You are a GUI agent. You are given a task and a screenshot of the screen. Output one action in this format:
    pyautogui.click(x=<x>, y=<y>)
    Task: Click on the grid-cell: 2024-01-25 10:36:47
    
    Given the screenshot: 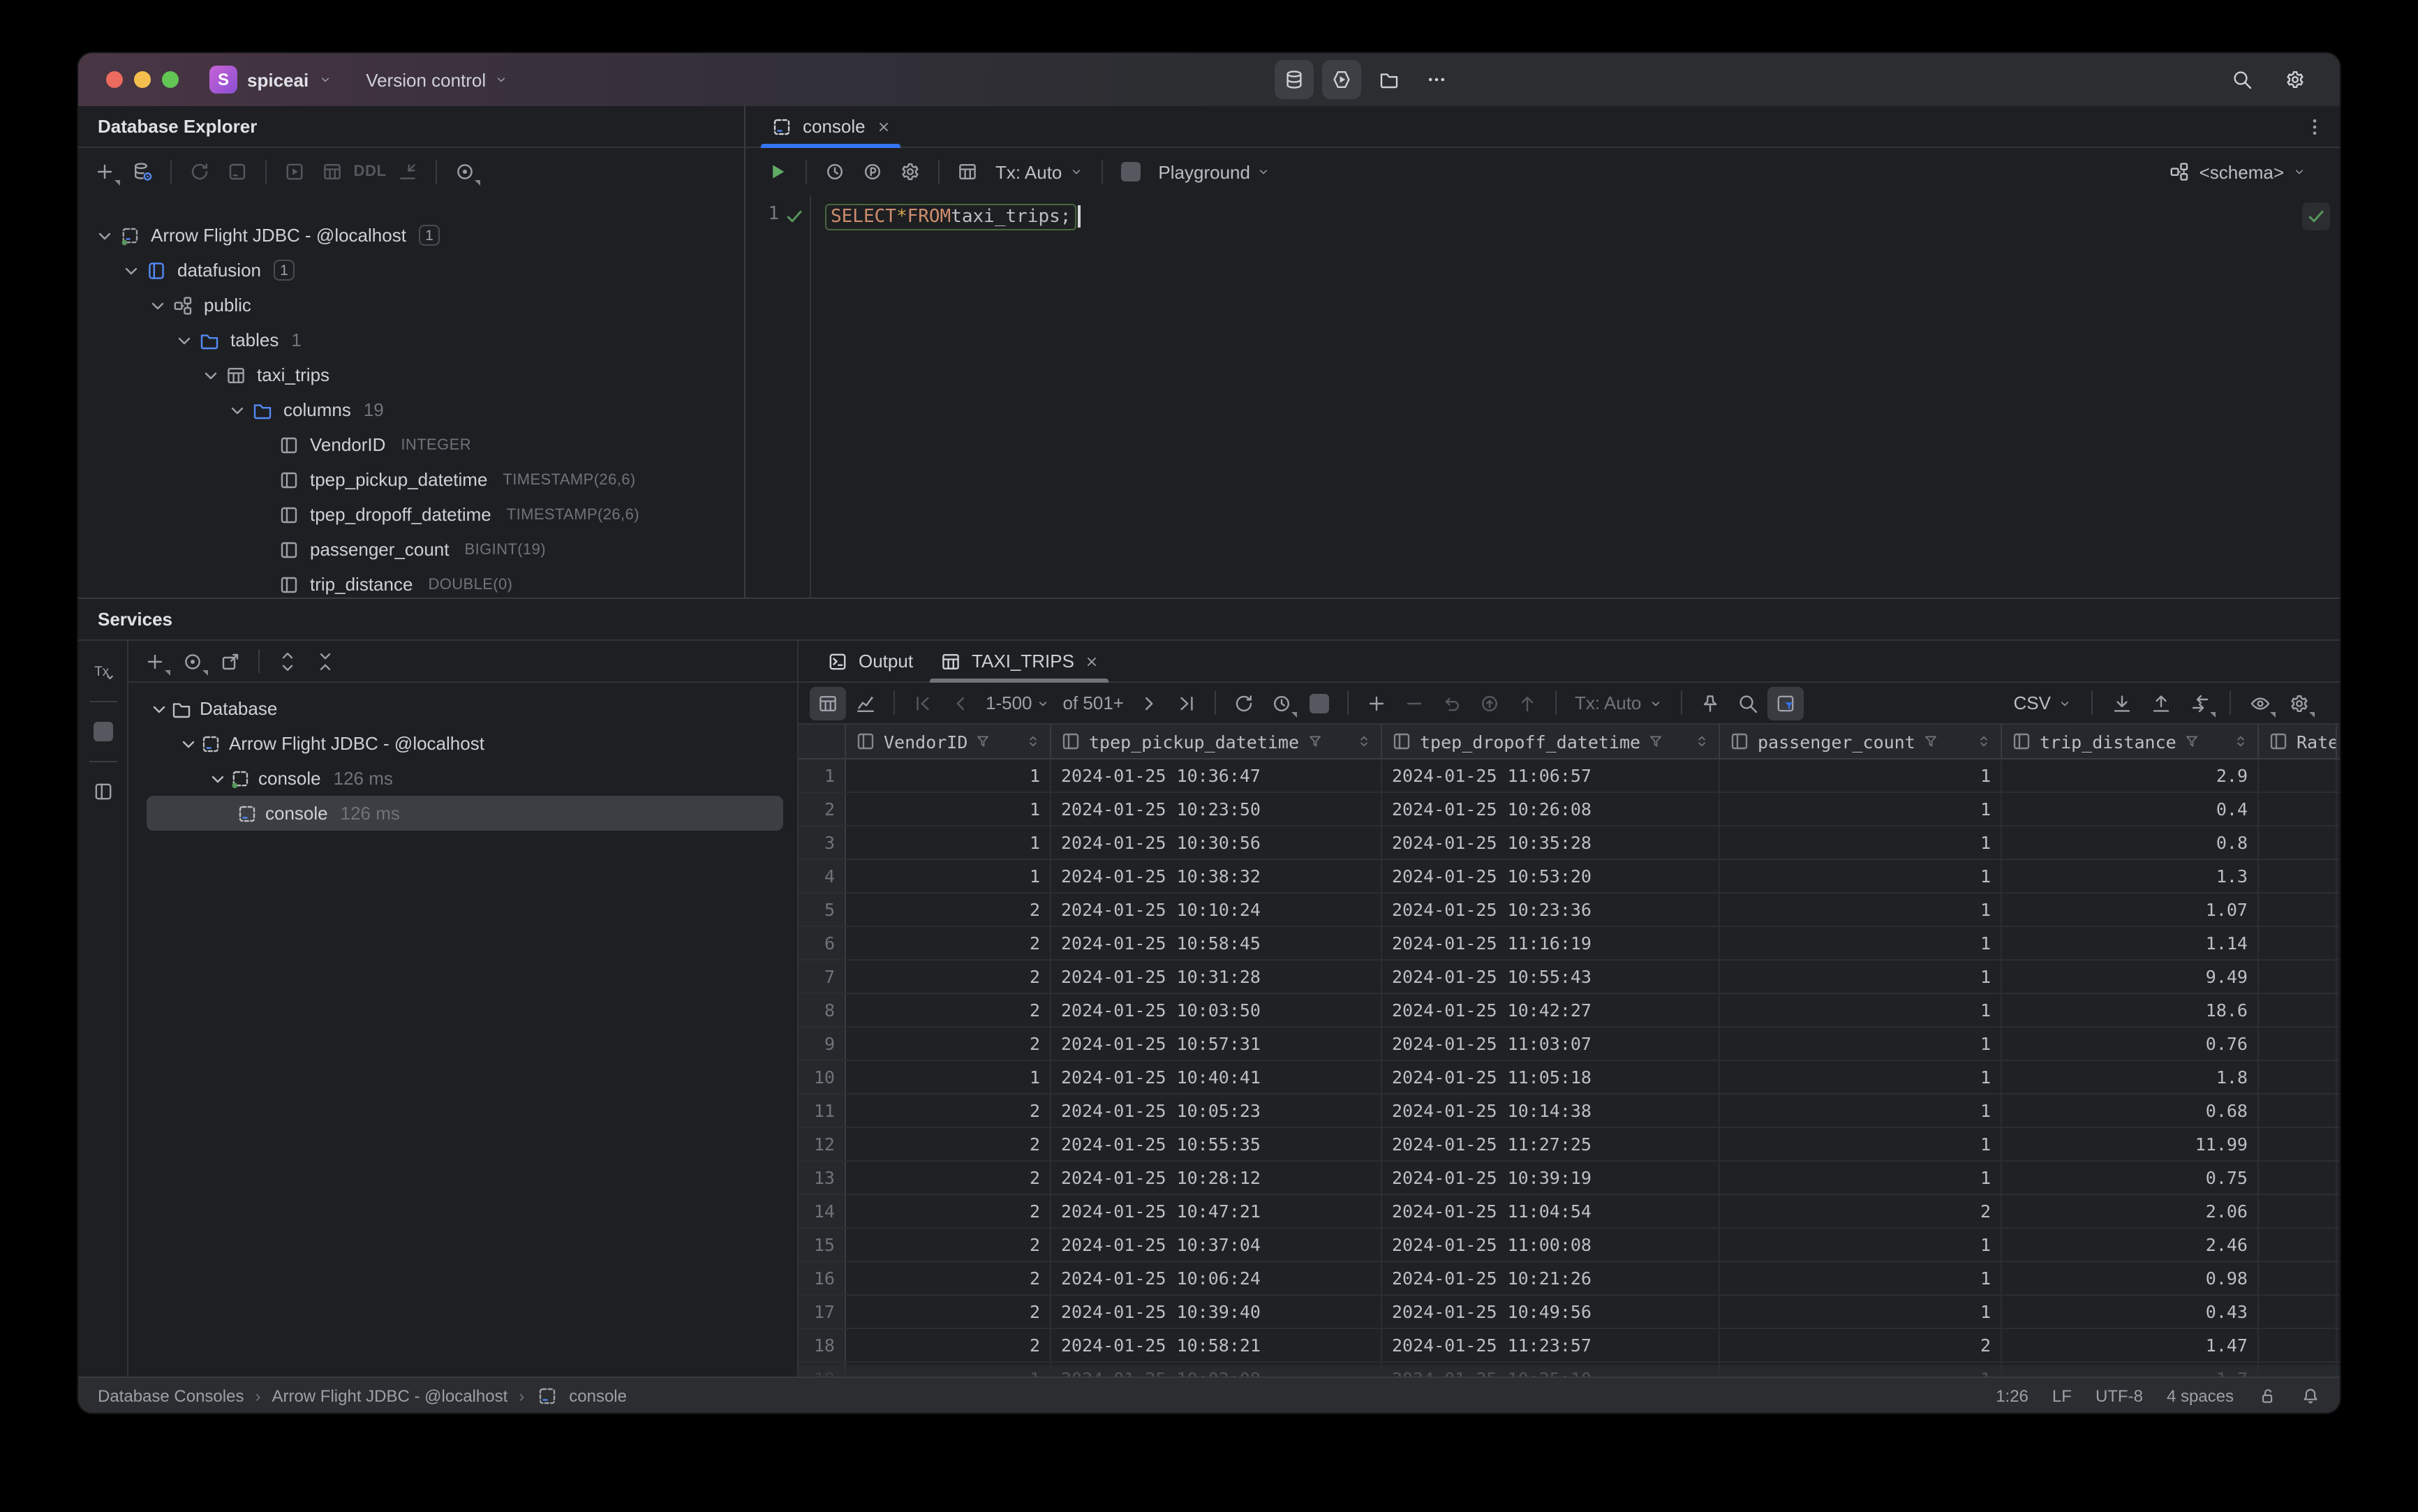 What is the action you would take?
    pyautogui.click(x=1216, y=775)
    